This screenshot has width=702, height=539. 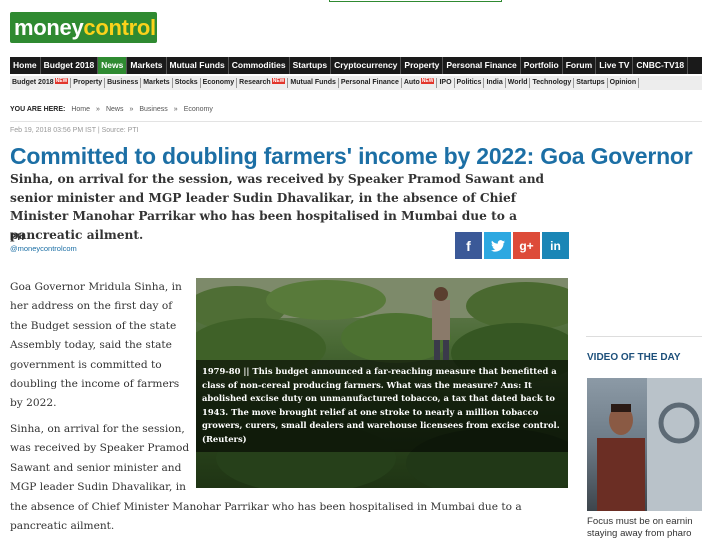 I want to click on article-author: PTI, so click(x=17, y=237).